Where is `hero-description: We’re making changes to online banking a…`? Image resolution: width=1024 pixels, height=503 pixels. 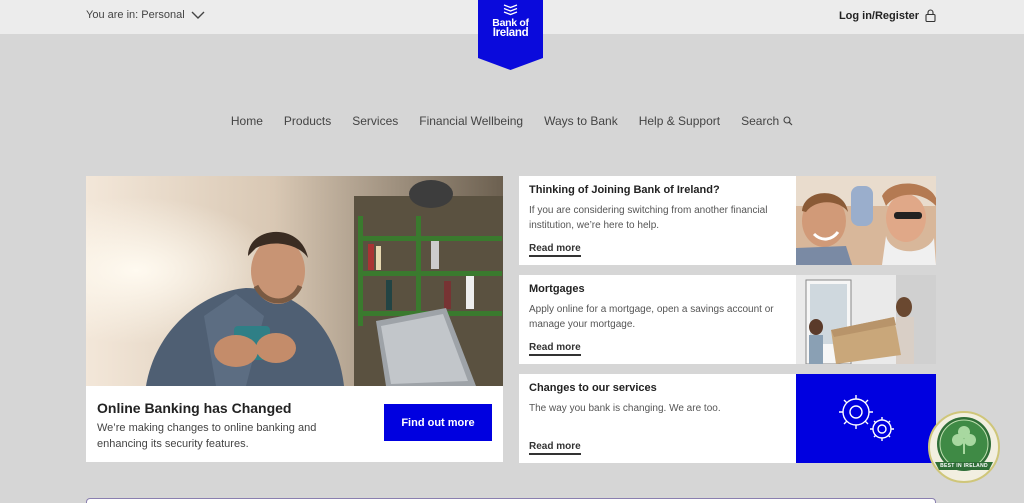
hero-description: We’re making changes to online banking a… is located at coordinates (207, 436).